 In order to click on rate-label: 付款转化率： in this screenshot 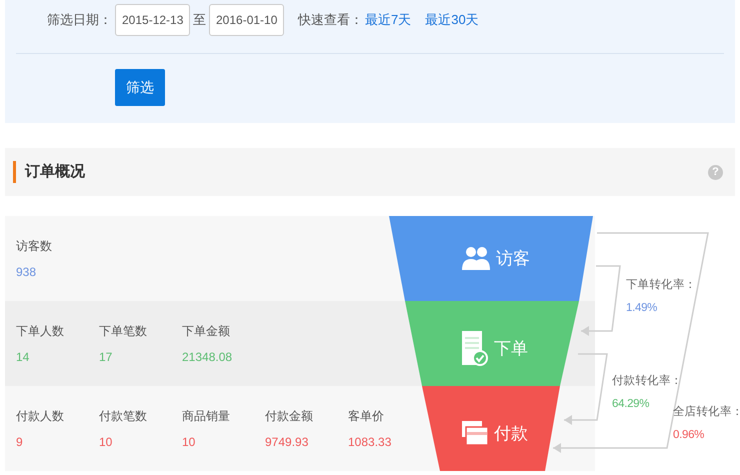, I will do `click(647, 381)`.